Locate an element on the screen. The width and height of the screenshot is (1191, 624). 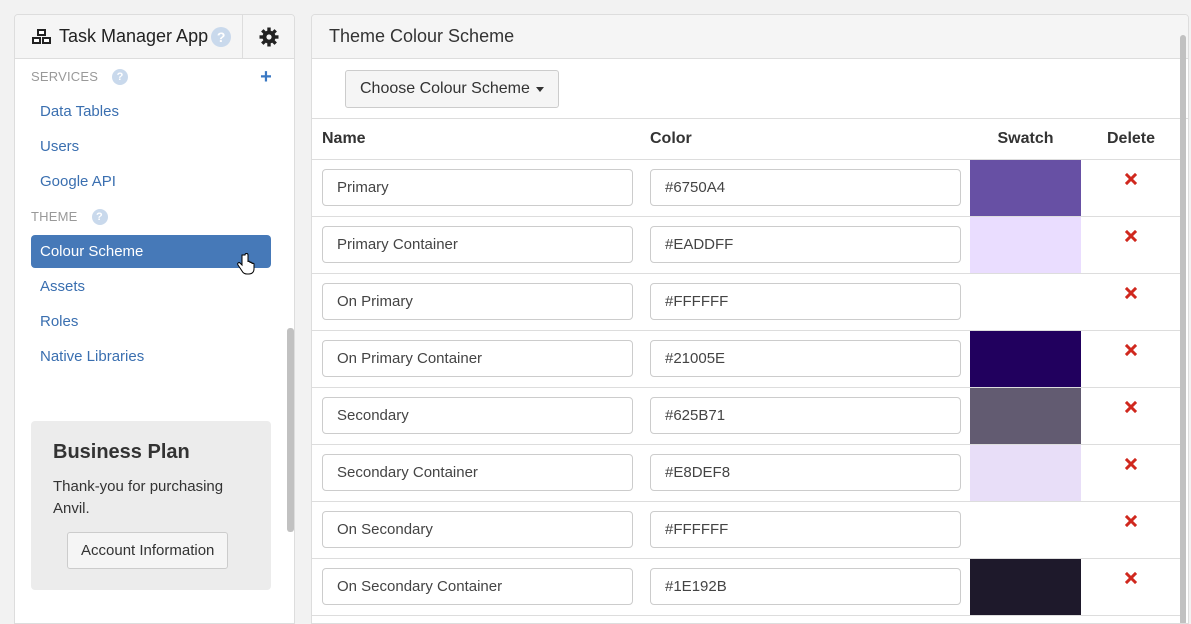
column-header-color: Color is located at coordinates (805, 139).